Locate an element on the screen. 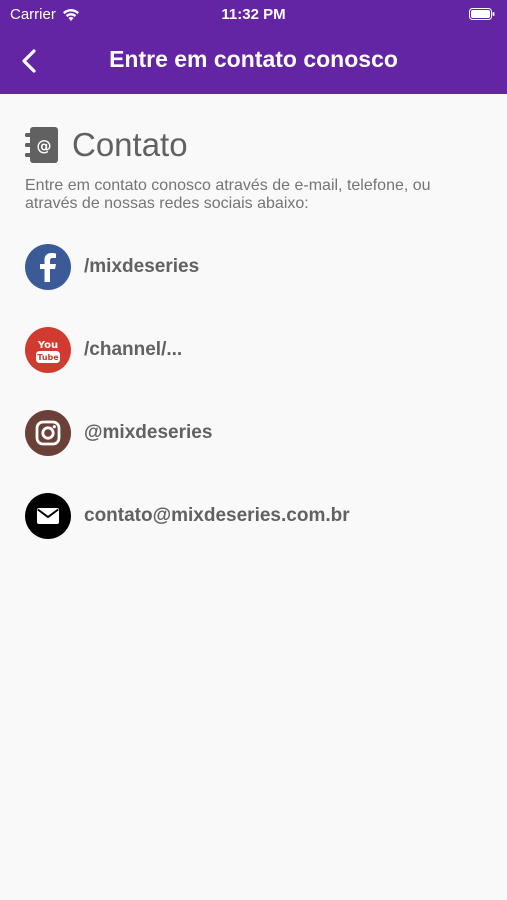 The height and width of the screenshot is (900, 507). email-contact-label: contato@mixdeseries.com.br is located at coordinates (217, 515).